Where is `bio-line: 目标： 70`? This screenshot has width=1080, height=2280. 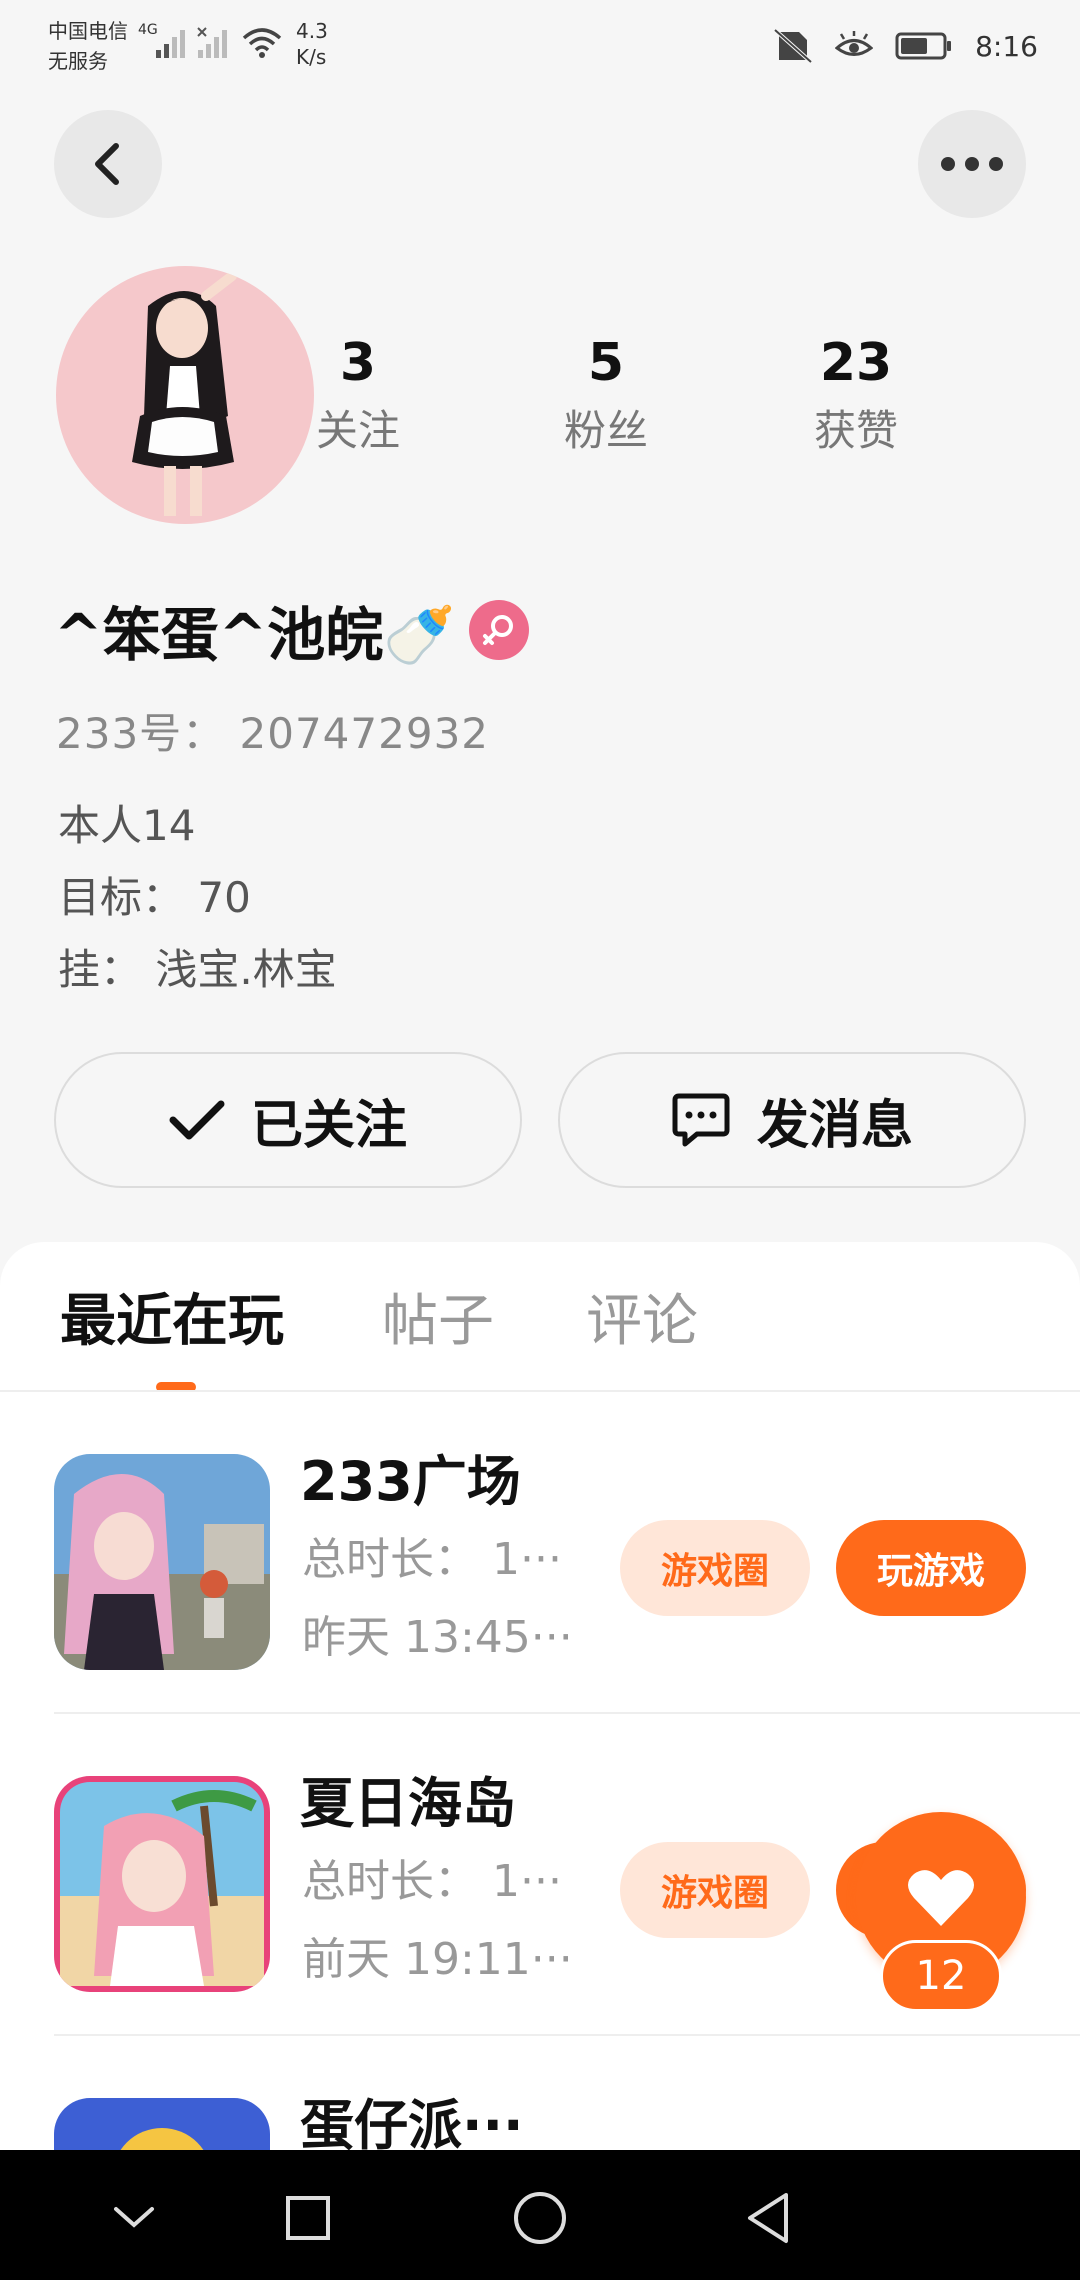
bio-line: 目标： 70 is located at coordinates (154, 897).